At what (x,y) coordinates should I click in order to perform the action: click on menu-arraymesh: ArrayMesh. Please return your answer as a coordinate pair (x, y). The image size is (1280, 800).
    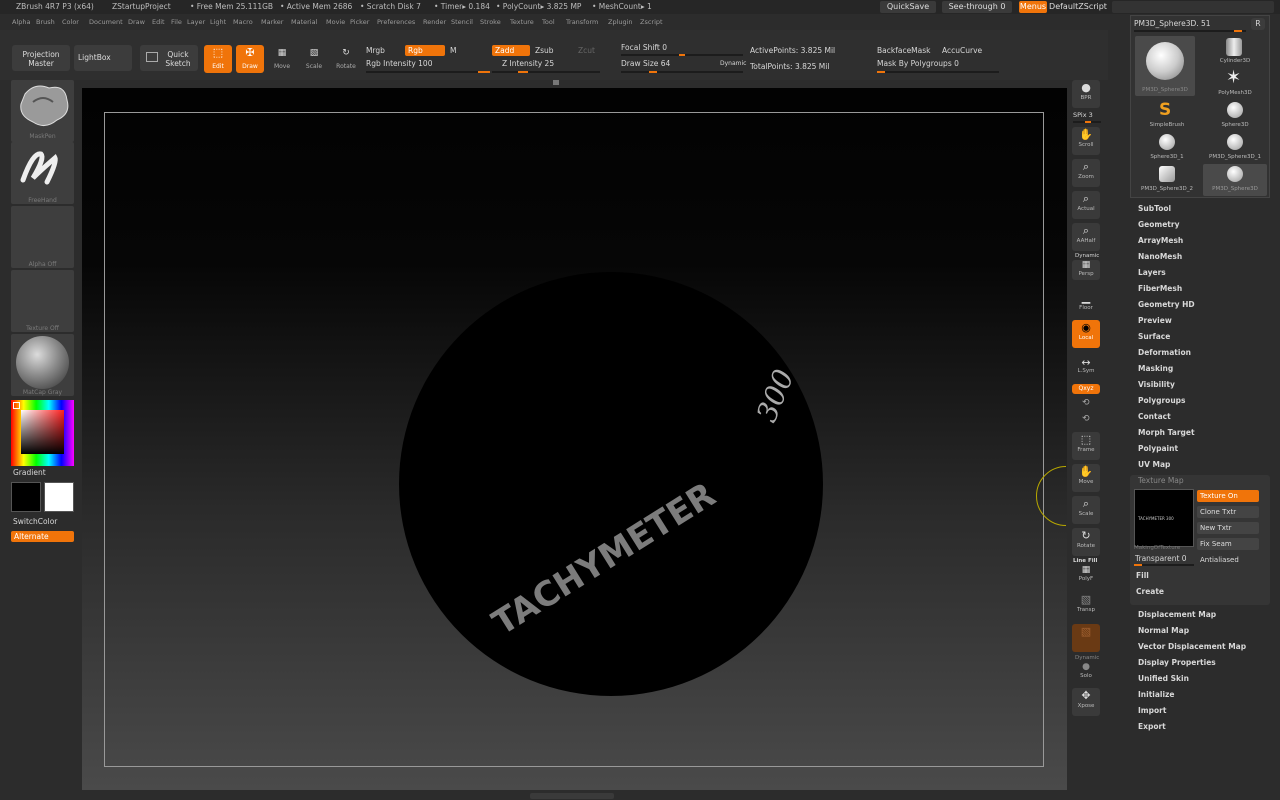
    Looking at the image, I should click on (1160, 240).